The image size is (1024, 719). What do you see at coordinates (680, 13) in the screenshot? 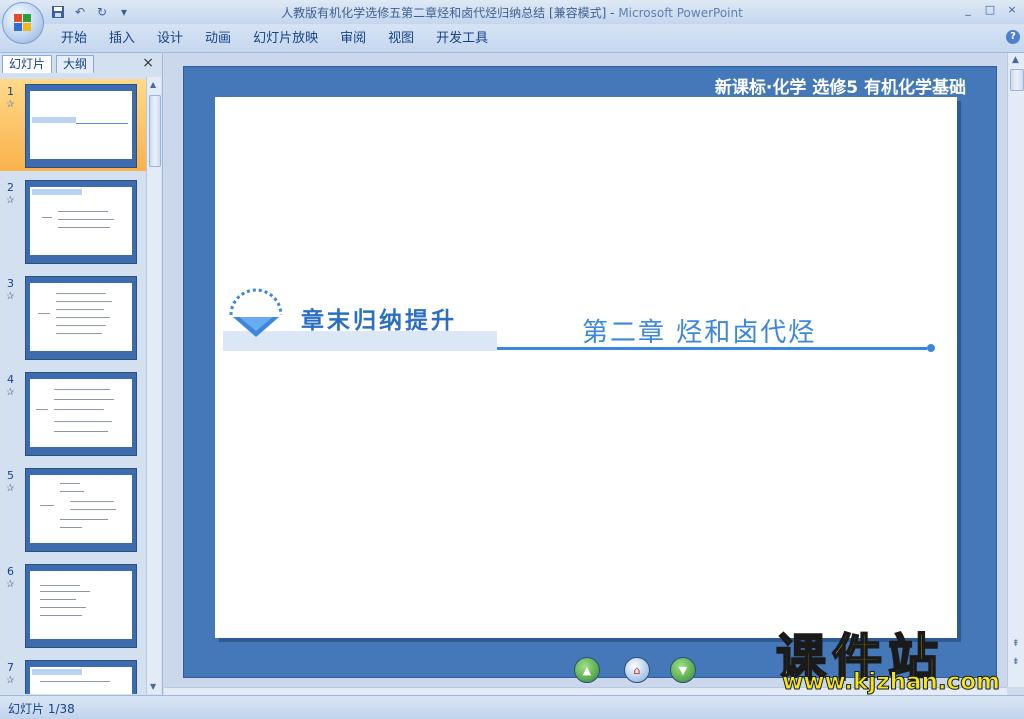
I see `app-name: Microsoft PowerPoint` at bounding box center [680, 13].